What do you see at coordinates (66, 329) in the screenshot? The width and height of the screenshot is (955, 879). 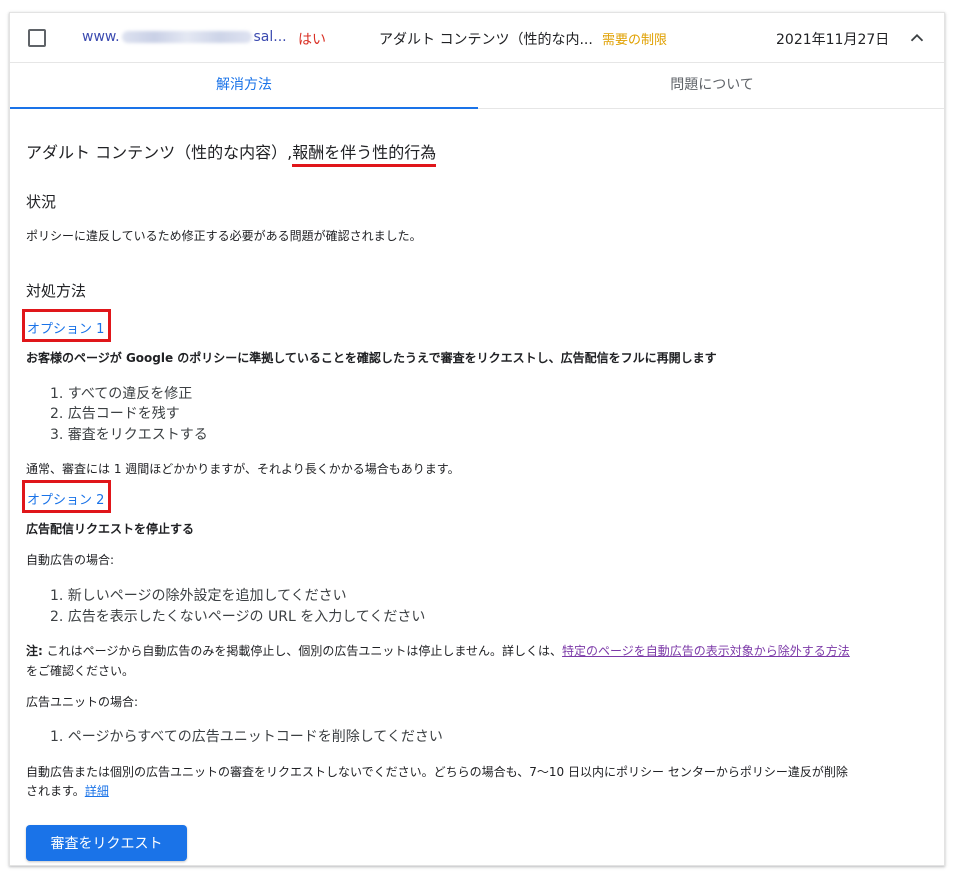 I see `option1-label: オプション 1` at bounding box center [66, 329].